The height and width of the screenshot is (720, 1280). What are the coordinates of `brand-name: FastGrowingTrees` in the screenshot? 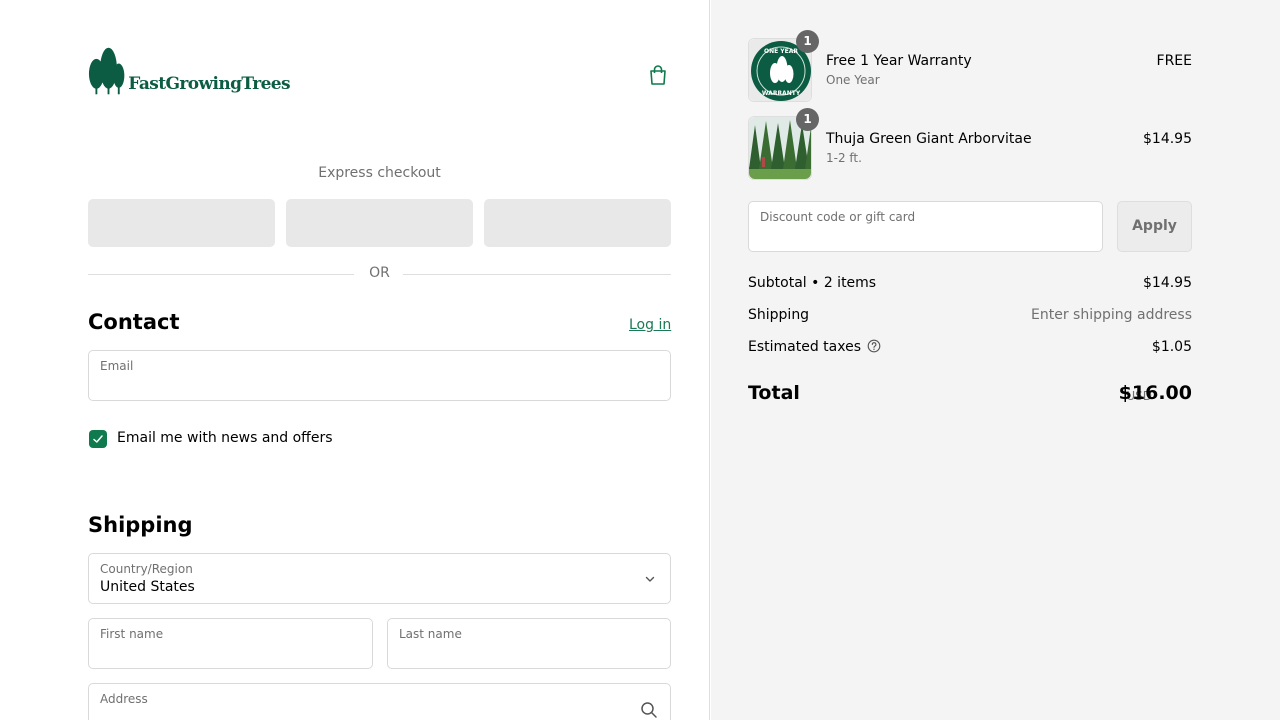 It's located at (209, 84).